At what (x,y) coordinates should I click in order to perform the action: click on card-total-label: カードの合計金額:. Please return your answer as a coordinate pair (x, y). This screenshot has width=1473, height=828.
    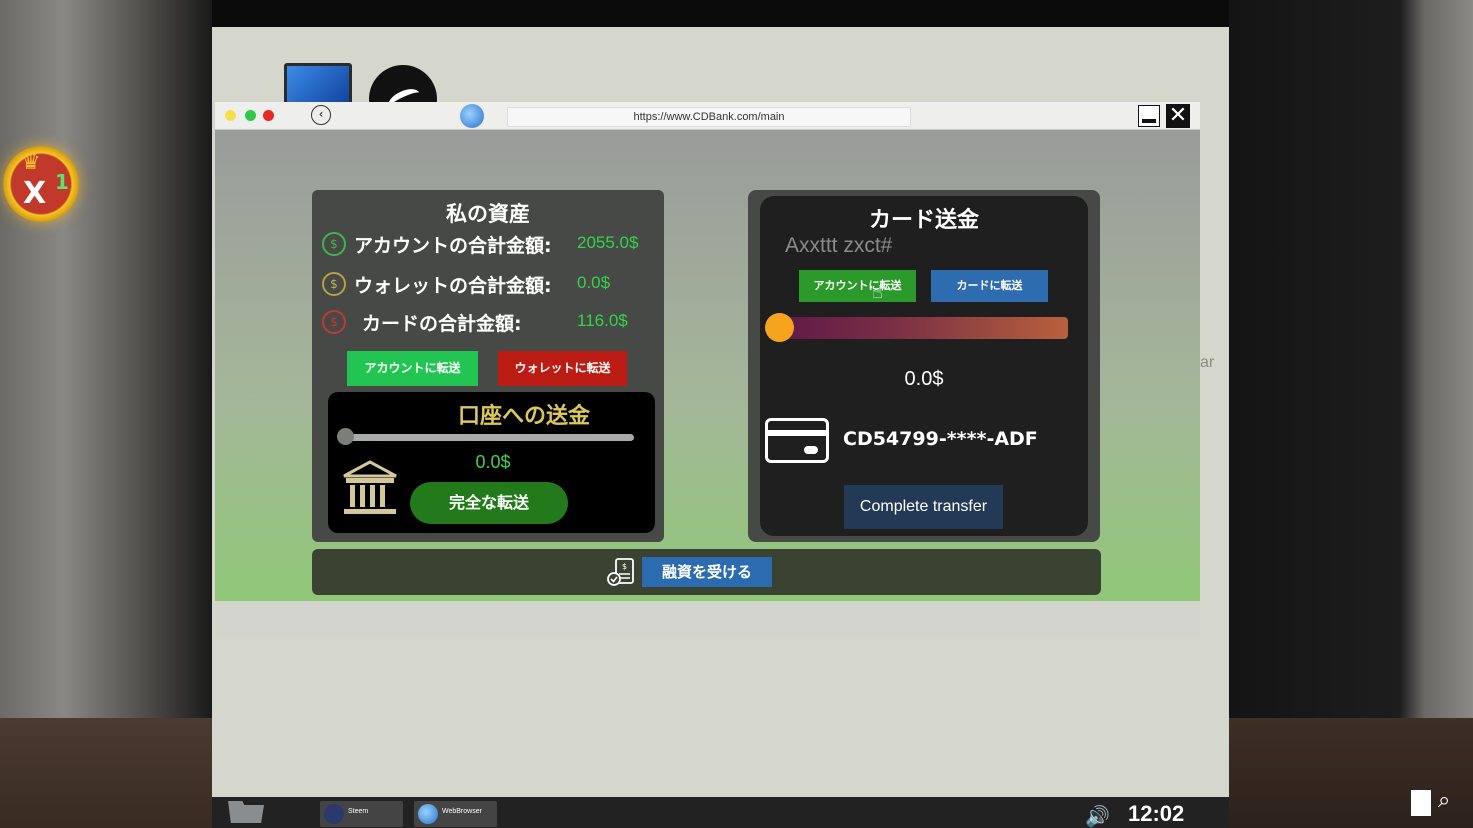
    Looking at the image, I should click on (442, 324).